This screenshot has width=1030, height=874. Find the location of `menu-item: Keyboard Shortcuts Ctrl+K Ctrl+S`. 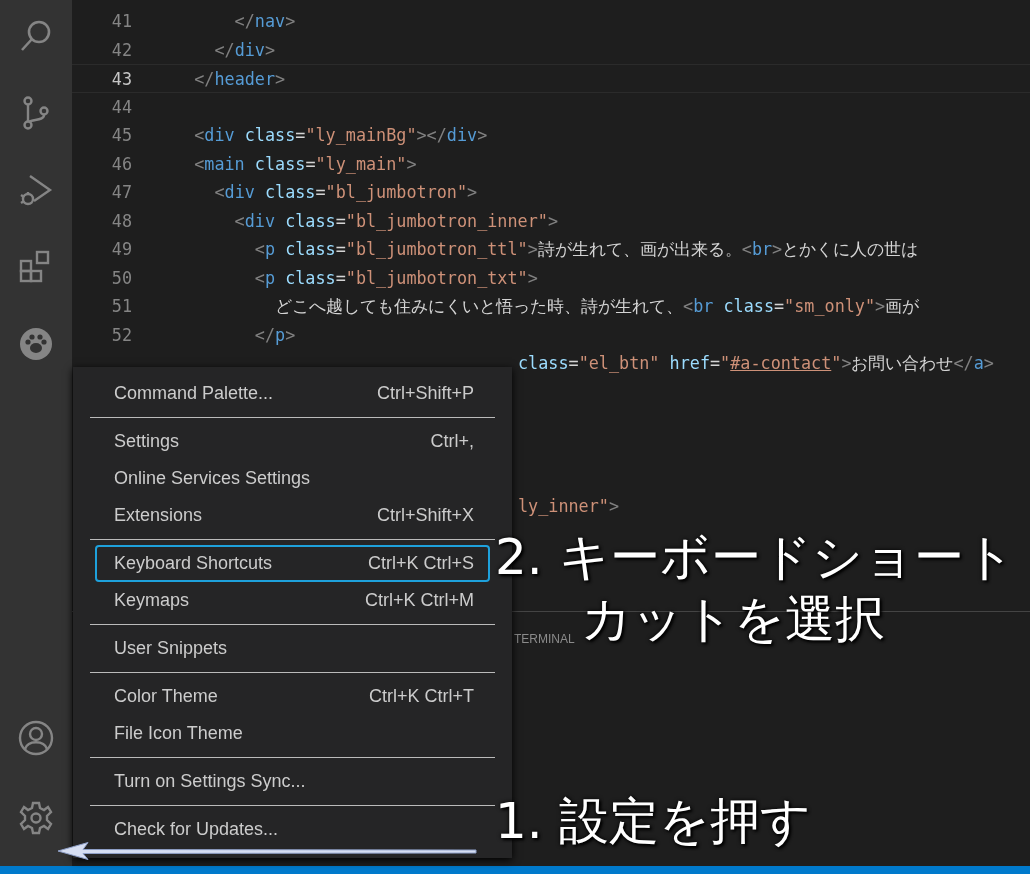

menu-item: Keyboard Shortcuts Ctrl+K Ctrl+S is located at coordinates (292, 563).